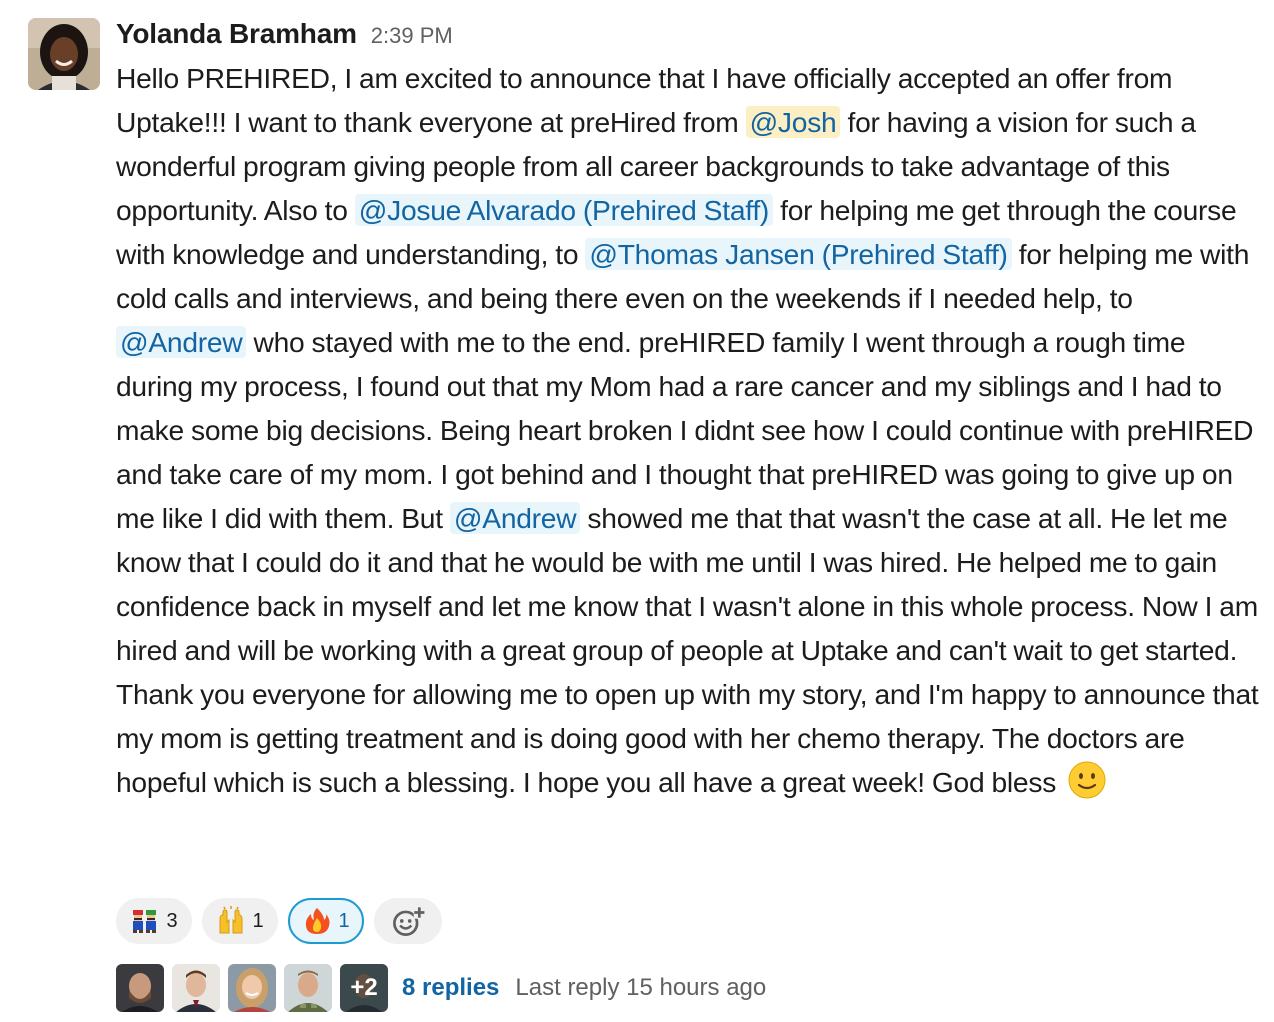 Image resolution: width=1274 pixels, height=1022 pixels. What do you see at coordinates (236, 33) in the screenshot?
I see `author-name: Yolanda Bramham` at bounding box center [236, 33].